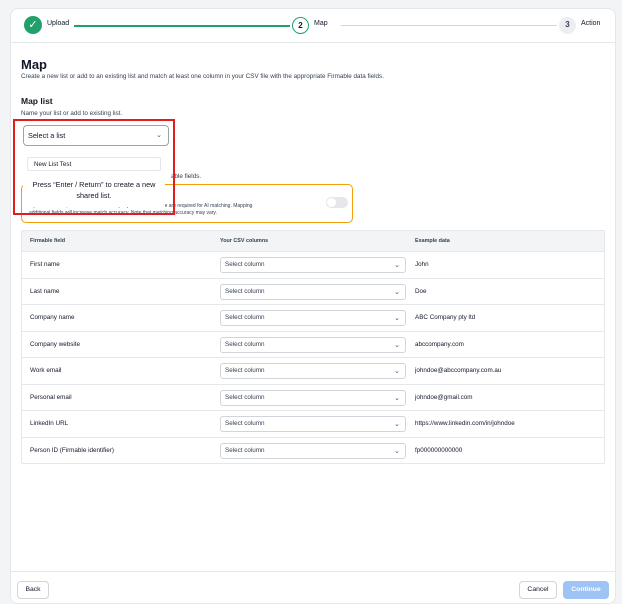 Image resolution: width=622 pixels, height=604 pixels. I want to click on row-example-data: johndoe@gmail.com, so click(444, 397).